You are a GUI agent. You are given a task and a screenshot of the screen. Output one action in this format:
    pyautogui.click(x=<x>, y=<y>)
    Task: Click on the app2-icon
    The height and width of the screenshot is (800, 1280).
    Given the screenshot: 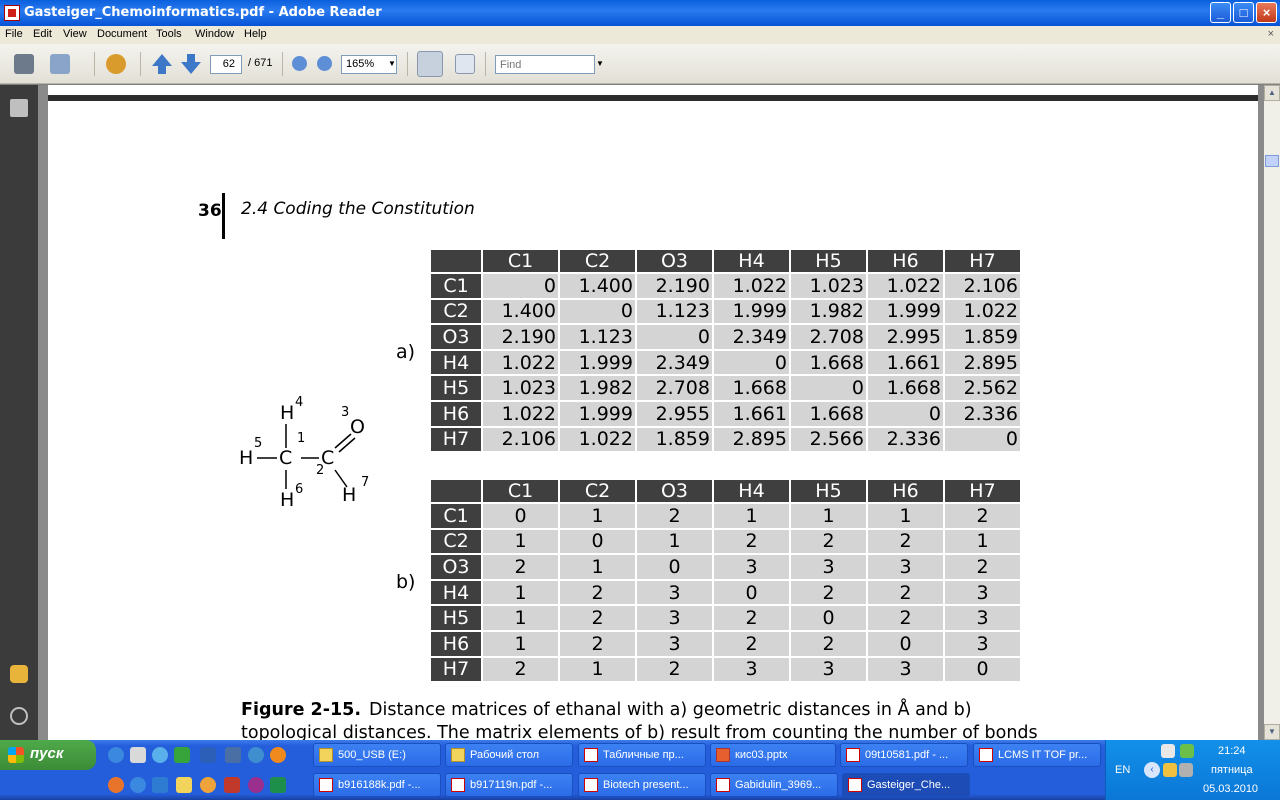 What is the action you would take?
    pyautogui.click(x=160, y=785)
    